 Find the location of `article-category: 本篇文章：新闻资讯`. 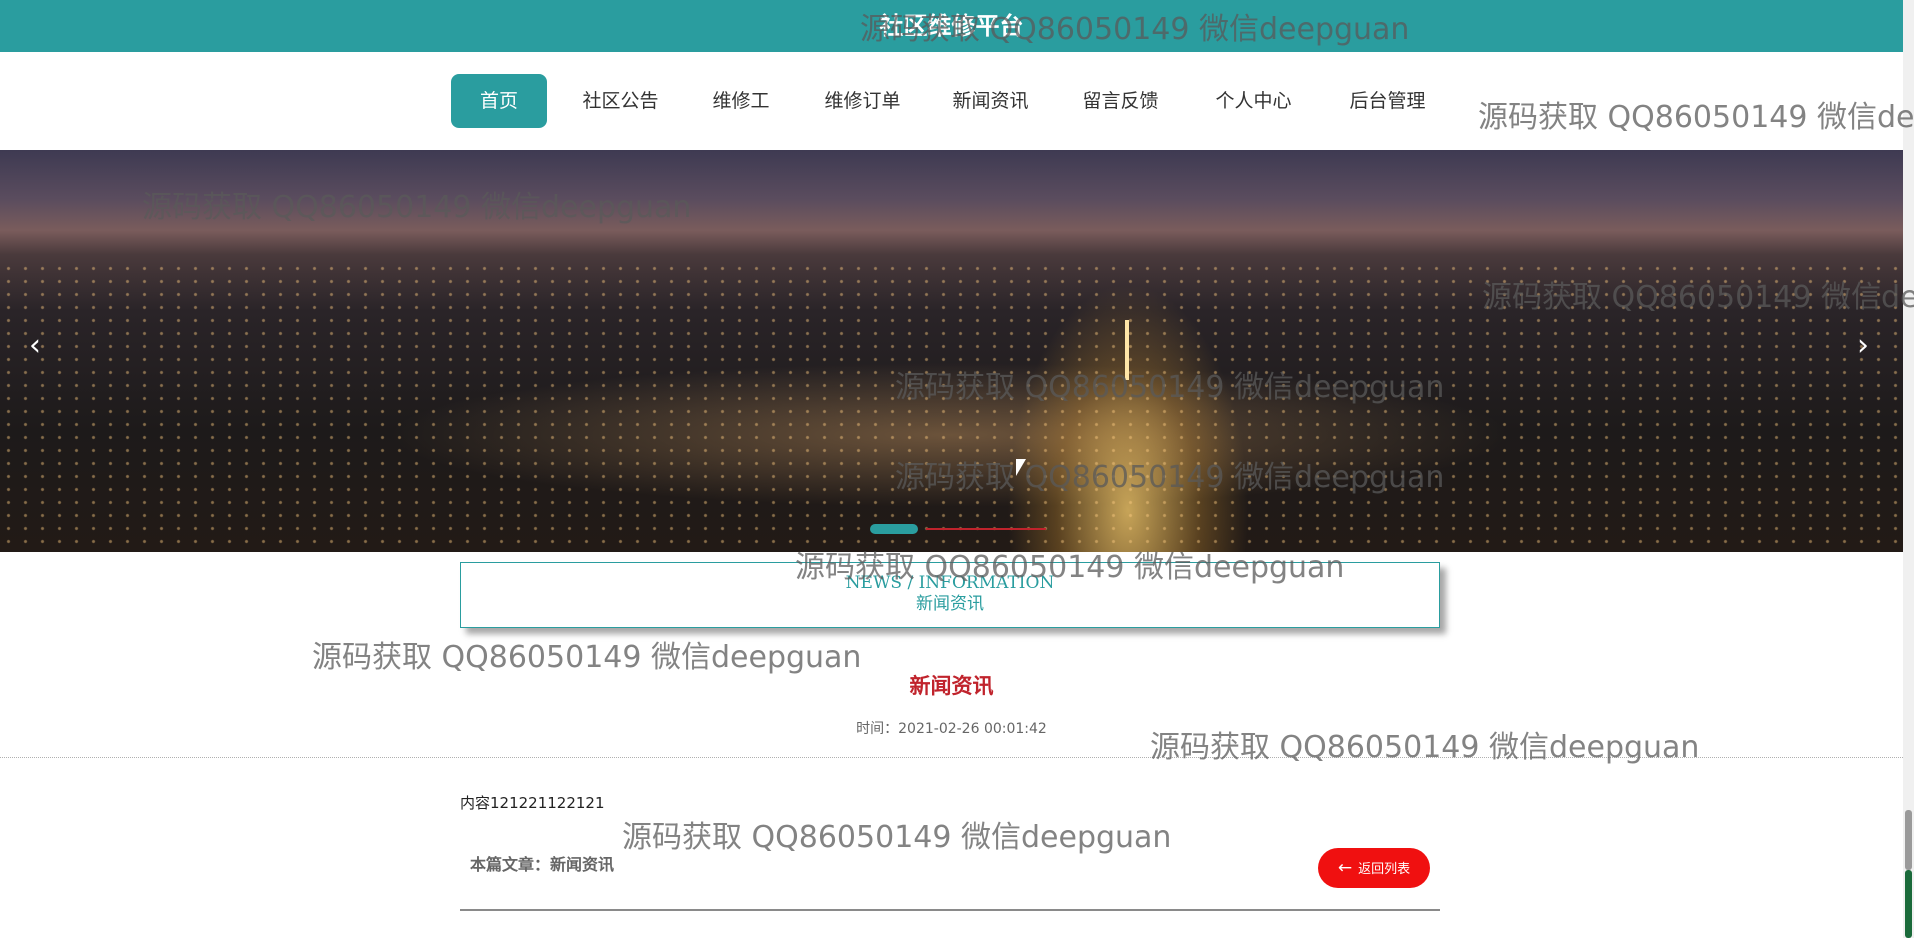

article-category: 本篇文章：新闻资讯 is located at coordinates (542, 864).